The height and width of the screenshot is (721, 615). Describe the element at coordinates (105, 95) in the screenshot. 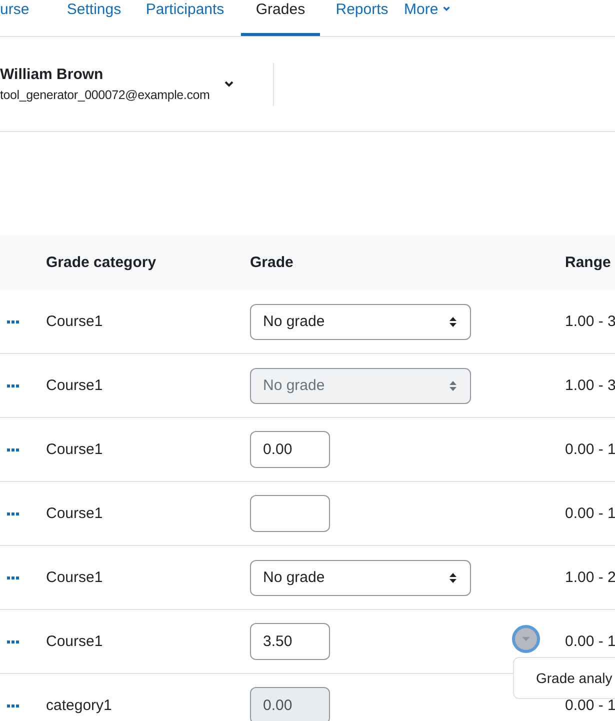

I see `user-email: tool_generator_000072@example.com` at that location.